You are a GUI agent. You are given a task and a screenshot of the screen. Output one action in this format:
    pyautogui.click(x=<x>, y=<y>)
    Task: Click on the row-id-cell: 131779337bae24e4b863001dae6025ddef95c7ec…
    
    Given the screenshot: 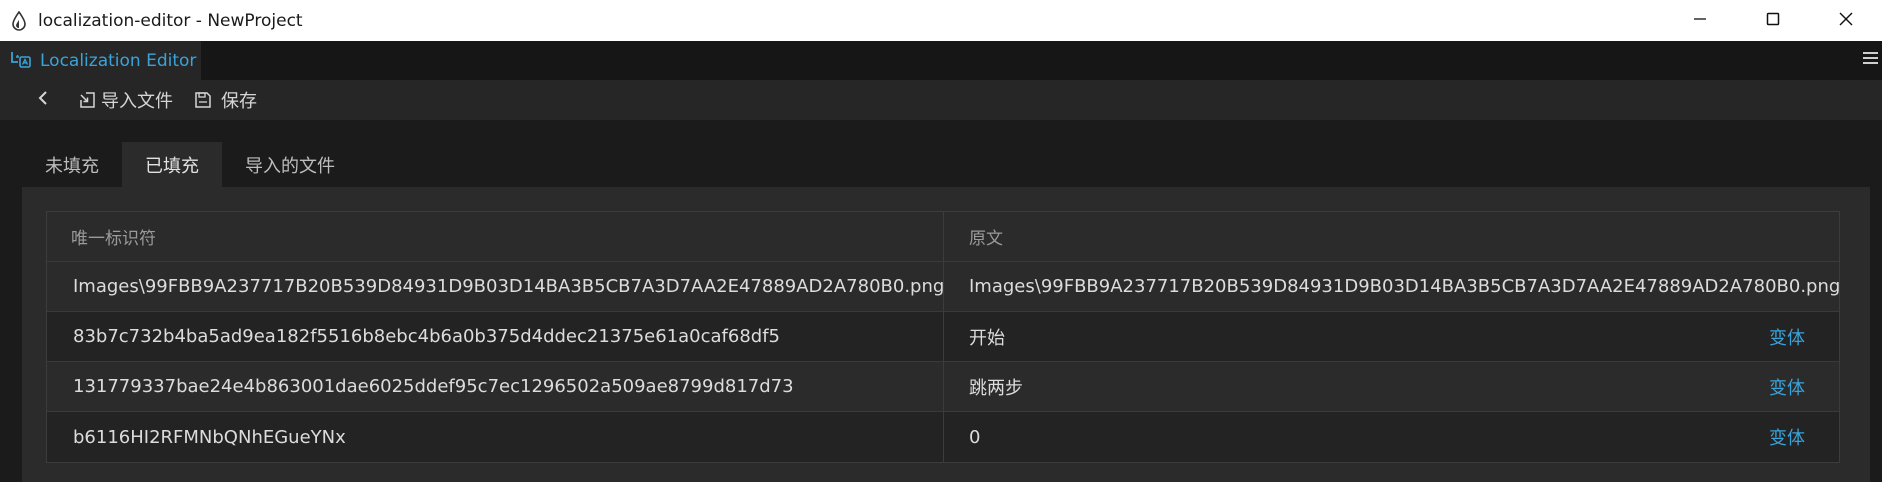 What is the action you would take?
    pyautogui.click(x=495, y=386)
    